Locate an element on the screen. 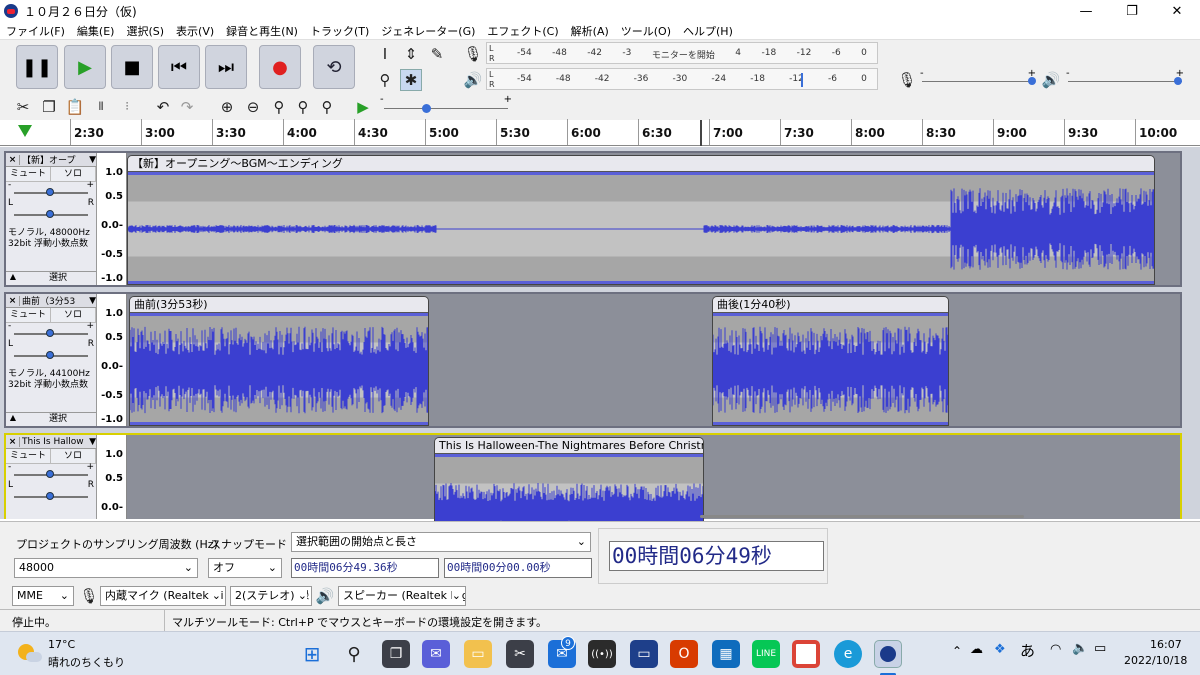 This screenshot has height=675, width=1200. speaker-slider-knob is located at coordinates (1178, 81).